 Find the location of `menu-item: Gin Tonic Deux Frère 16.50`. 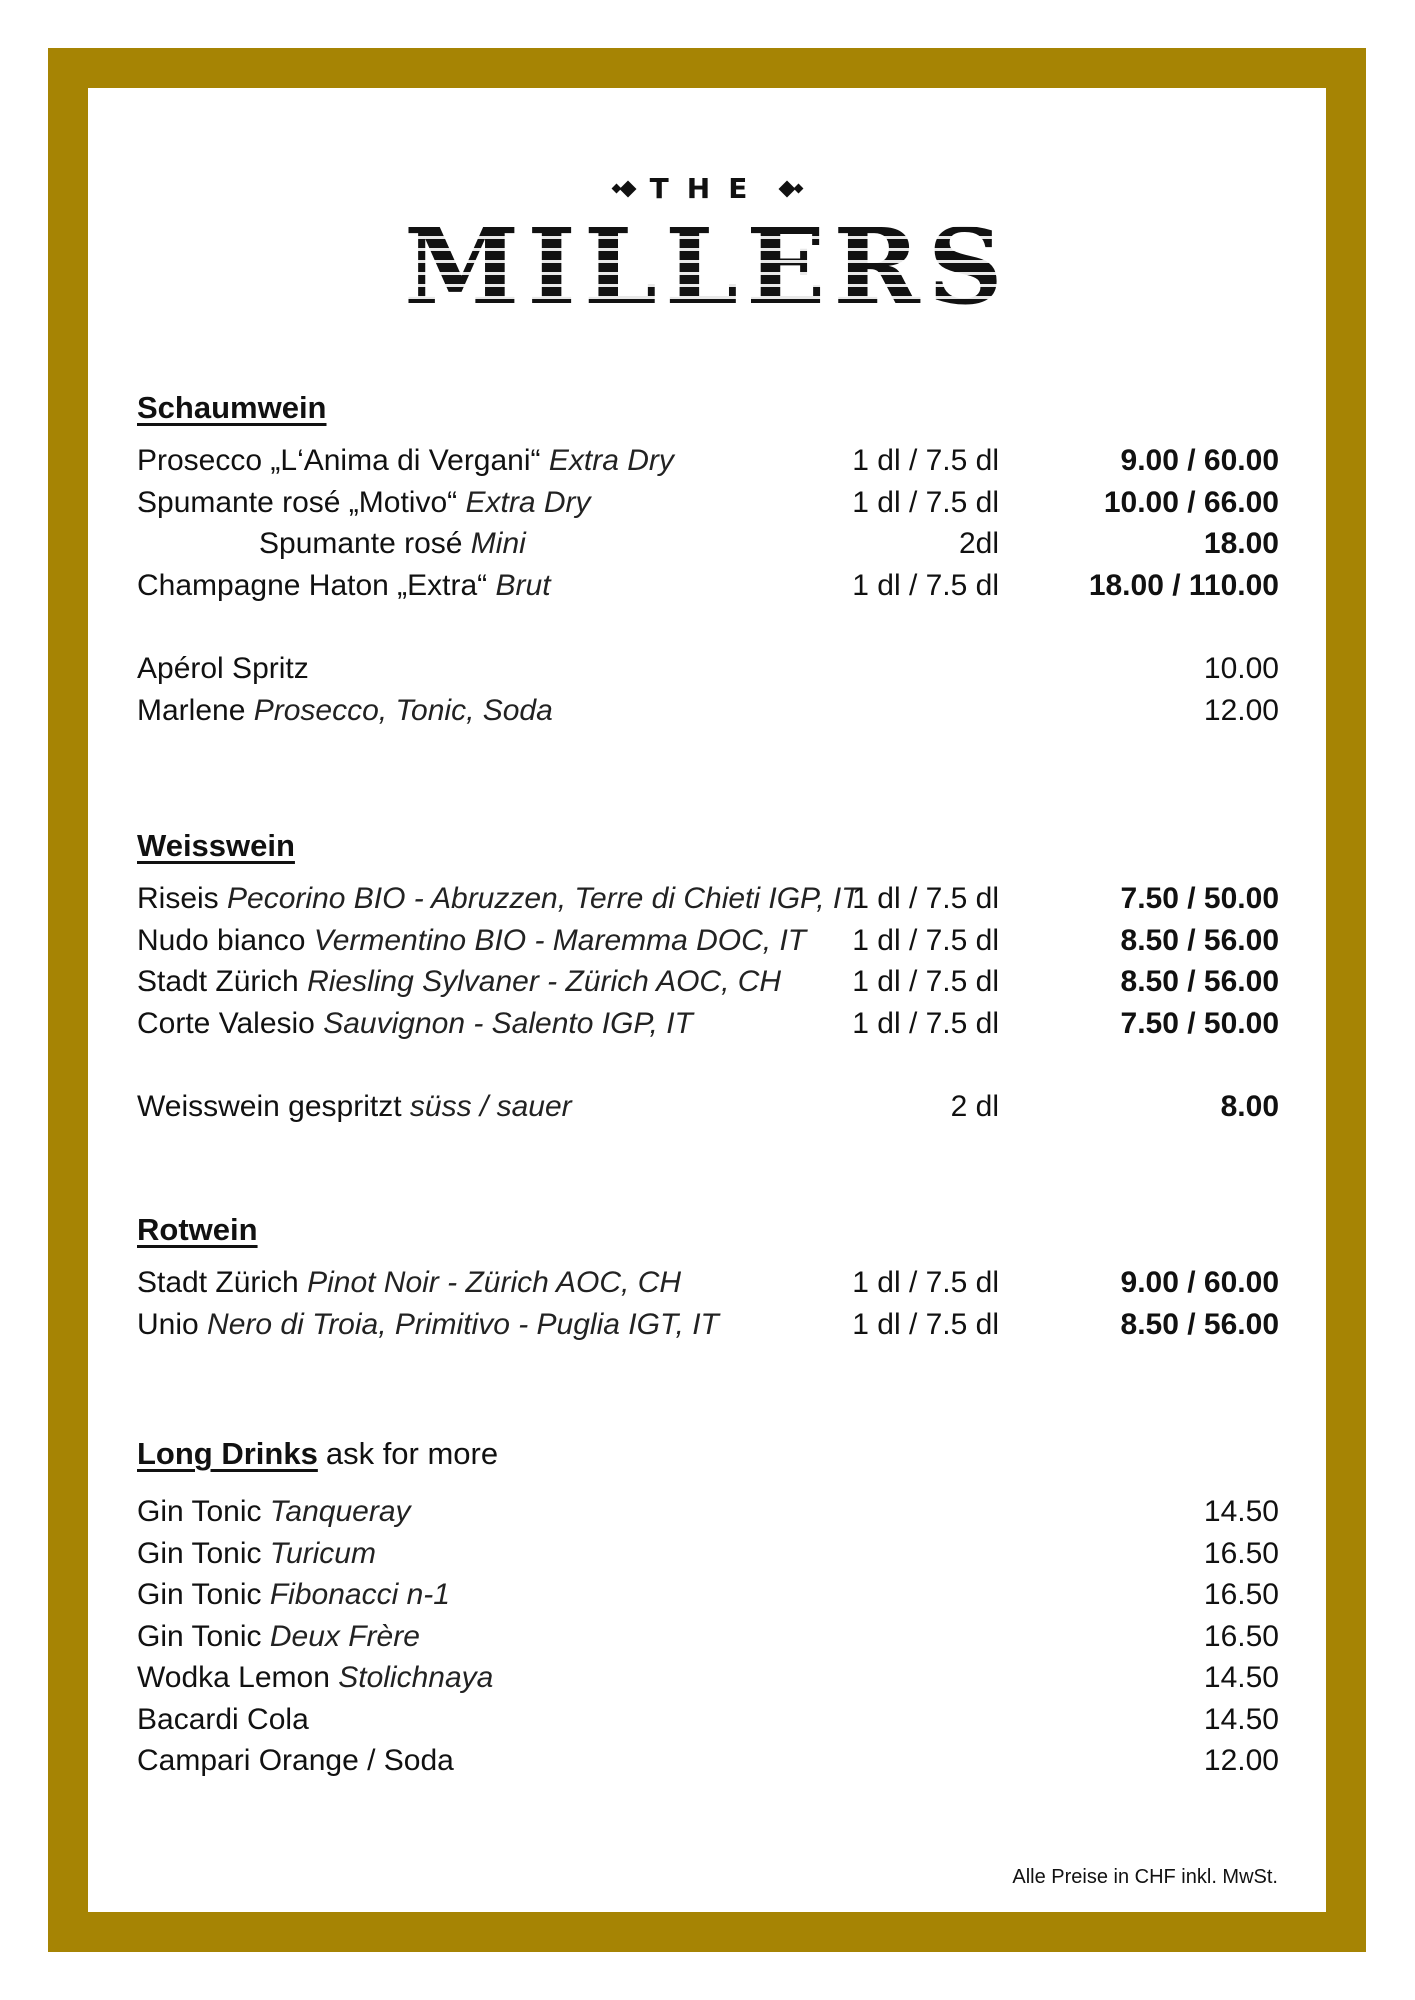

menu-item: Gin Tonic Deux Frère 16.50 is located at coordinates (708, 1637).